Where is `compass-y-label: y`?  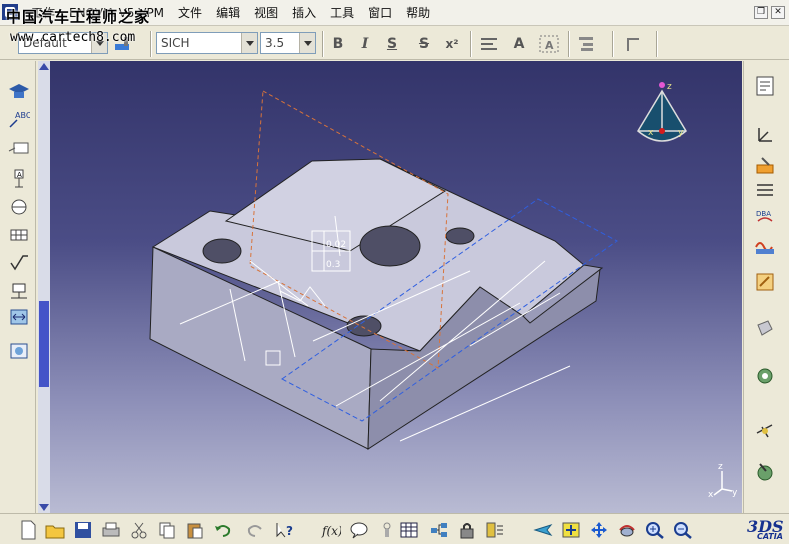
compass-y-label: y is located at coordinates (681, 133).